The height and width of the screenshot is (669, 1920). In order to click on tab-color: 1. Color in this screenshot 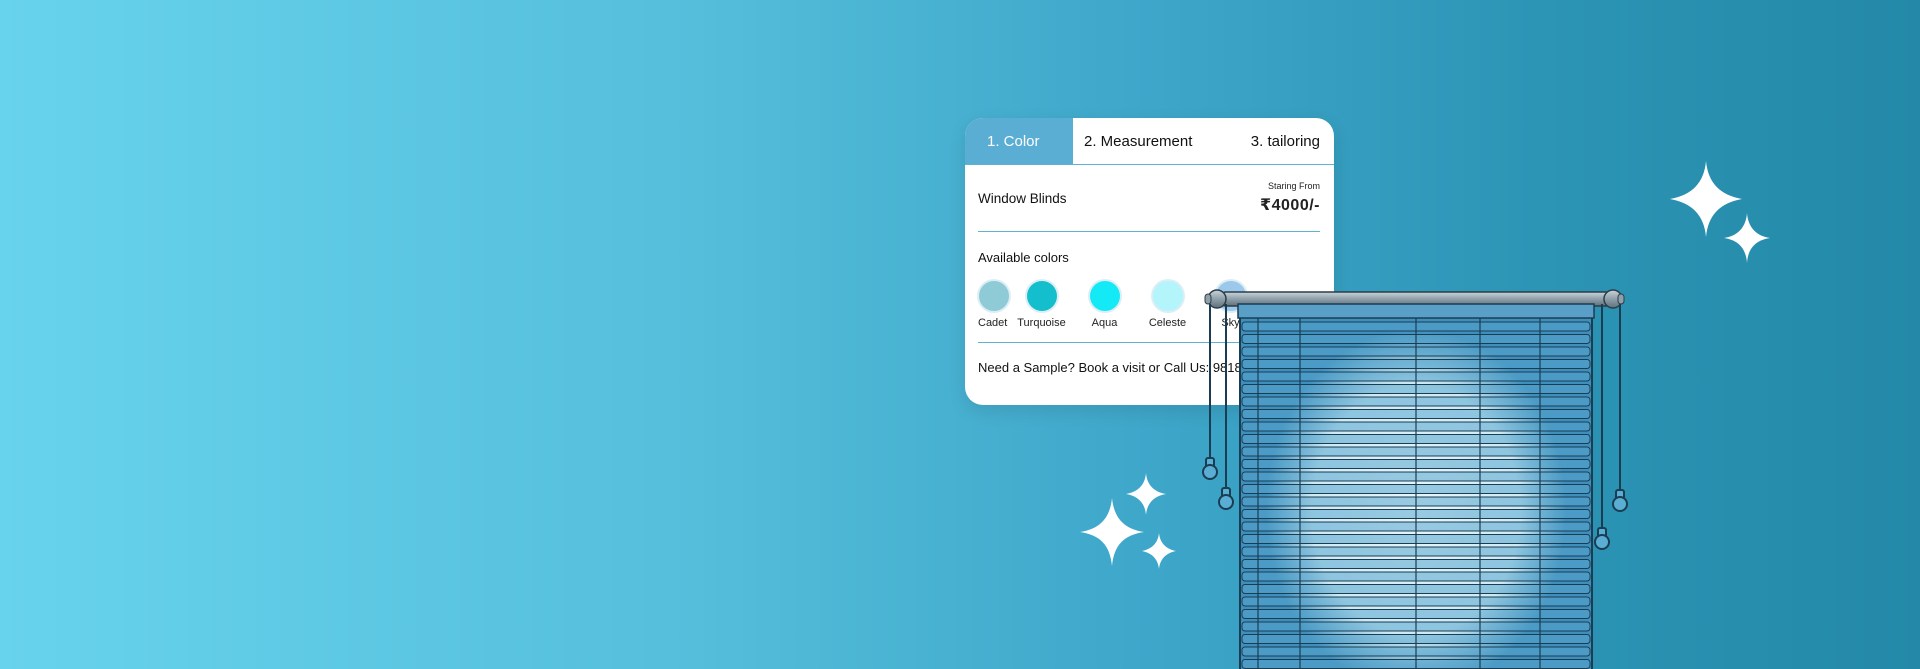, I will do `click(1019, 141)`.